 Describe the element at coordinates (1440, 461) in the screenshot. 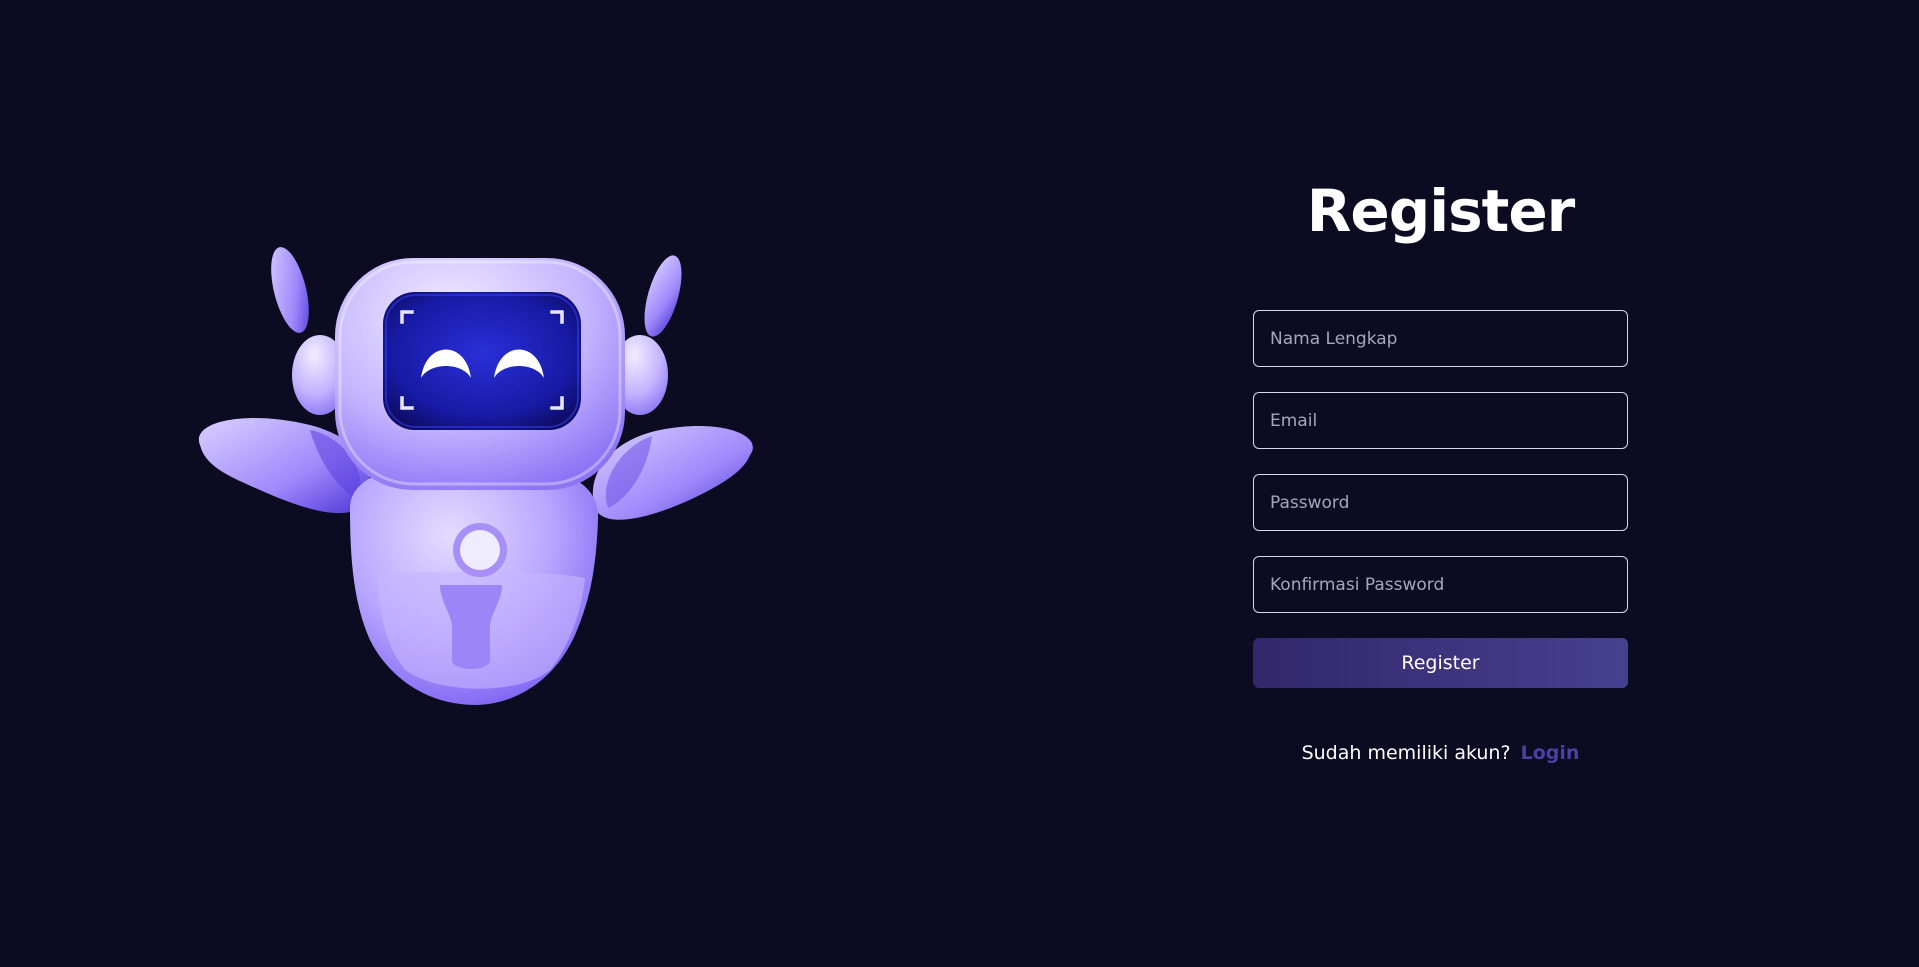

I see `form-fields` at that location.